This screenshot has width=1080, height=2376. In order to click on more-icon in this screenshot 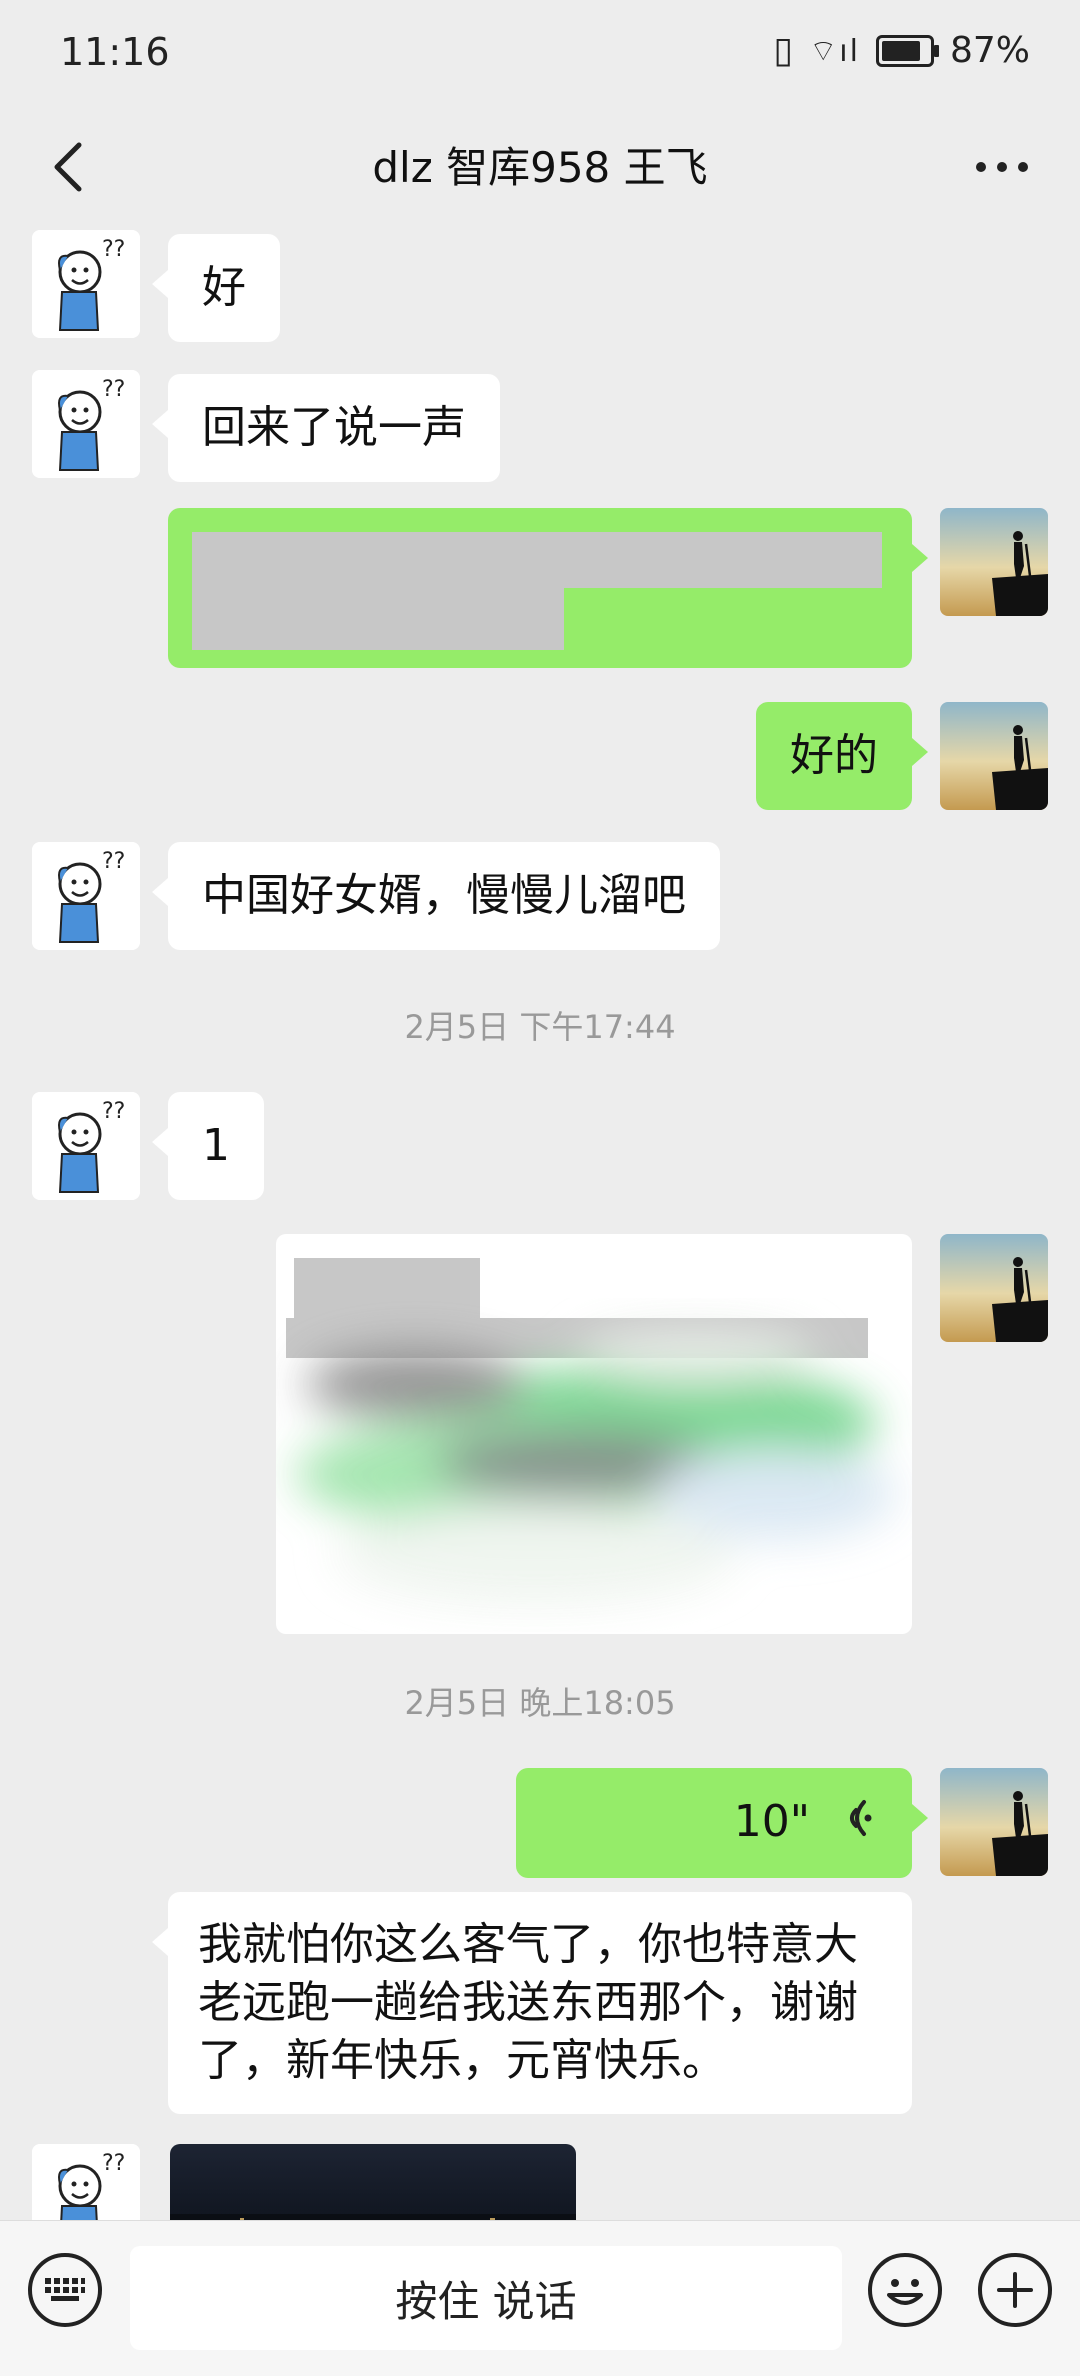, I will do `click(1002, 167)`.